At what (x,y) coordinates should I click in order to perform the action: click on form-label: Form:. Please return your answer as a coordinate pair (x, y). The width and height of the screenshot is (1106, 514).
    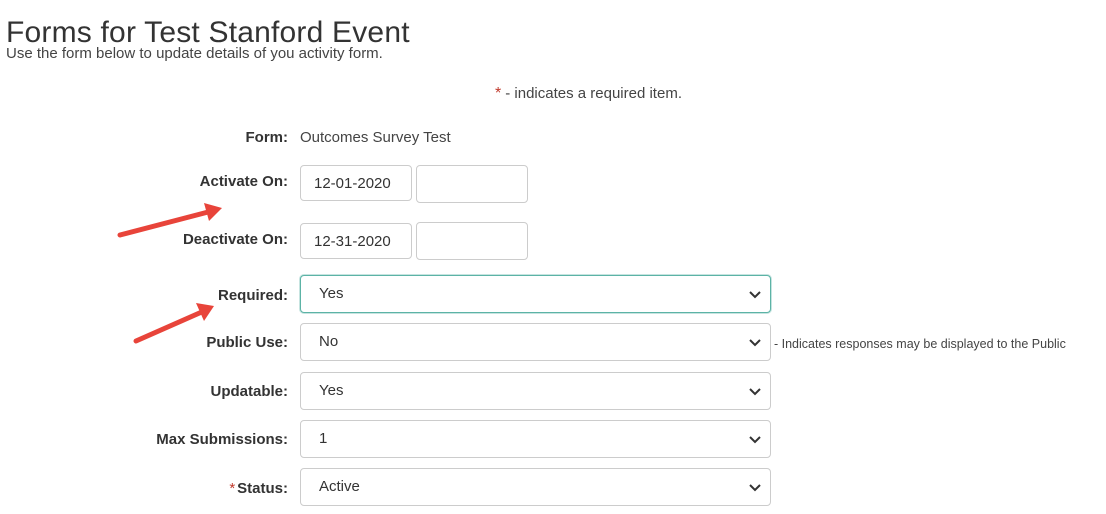
    Looking at the image, I should click on (267, 137).